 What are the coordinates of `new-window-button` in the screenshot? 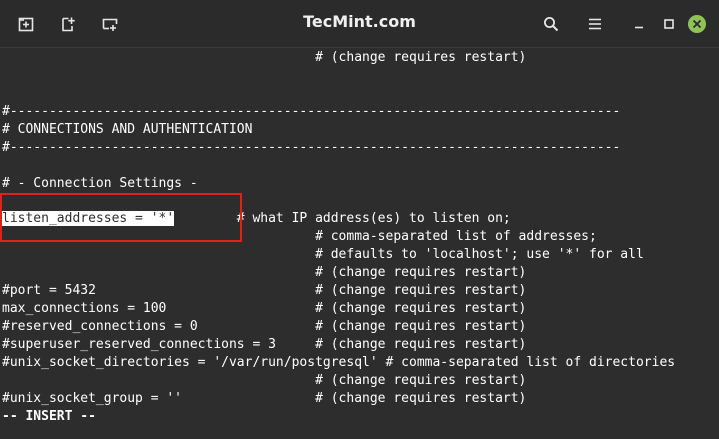 It's located at (68, 24).